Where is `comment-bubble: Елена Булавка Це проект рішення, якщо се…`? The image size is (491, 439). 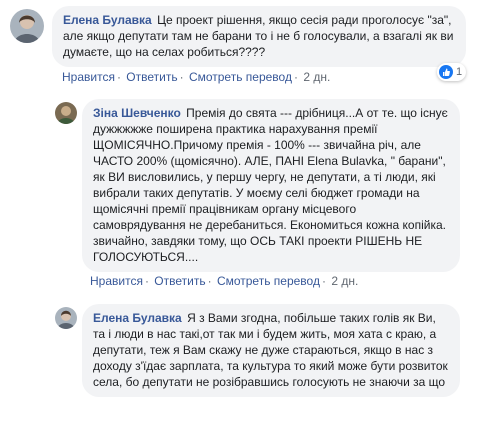 comment-bubble: Елена Булавка Це проект рішення, якщо се… is located at coordinates (259, 36).